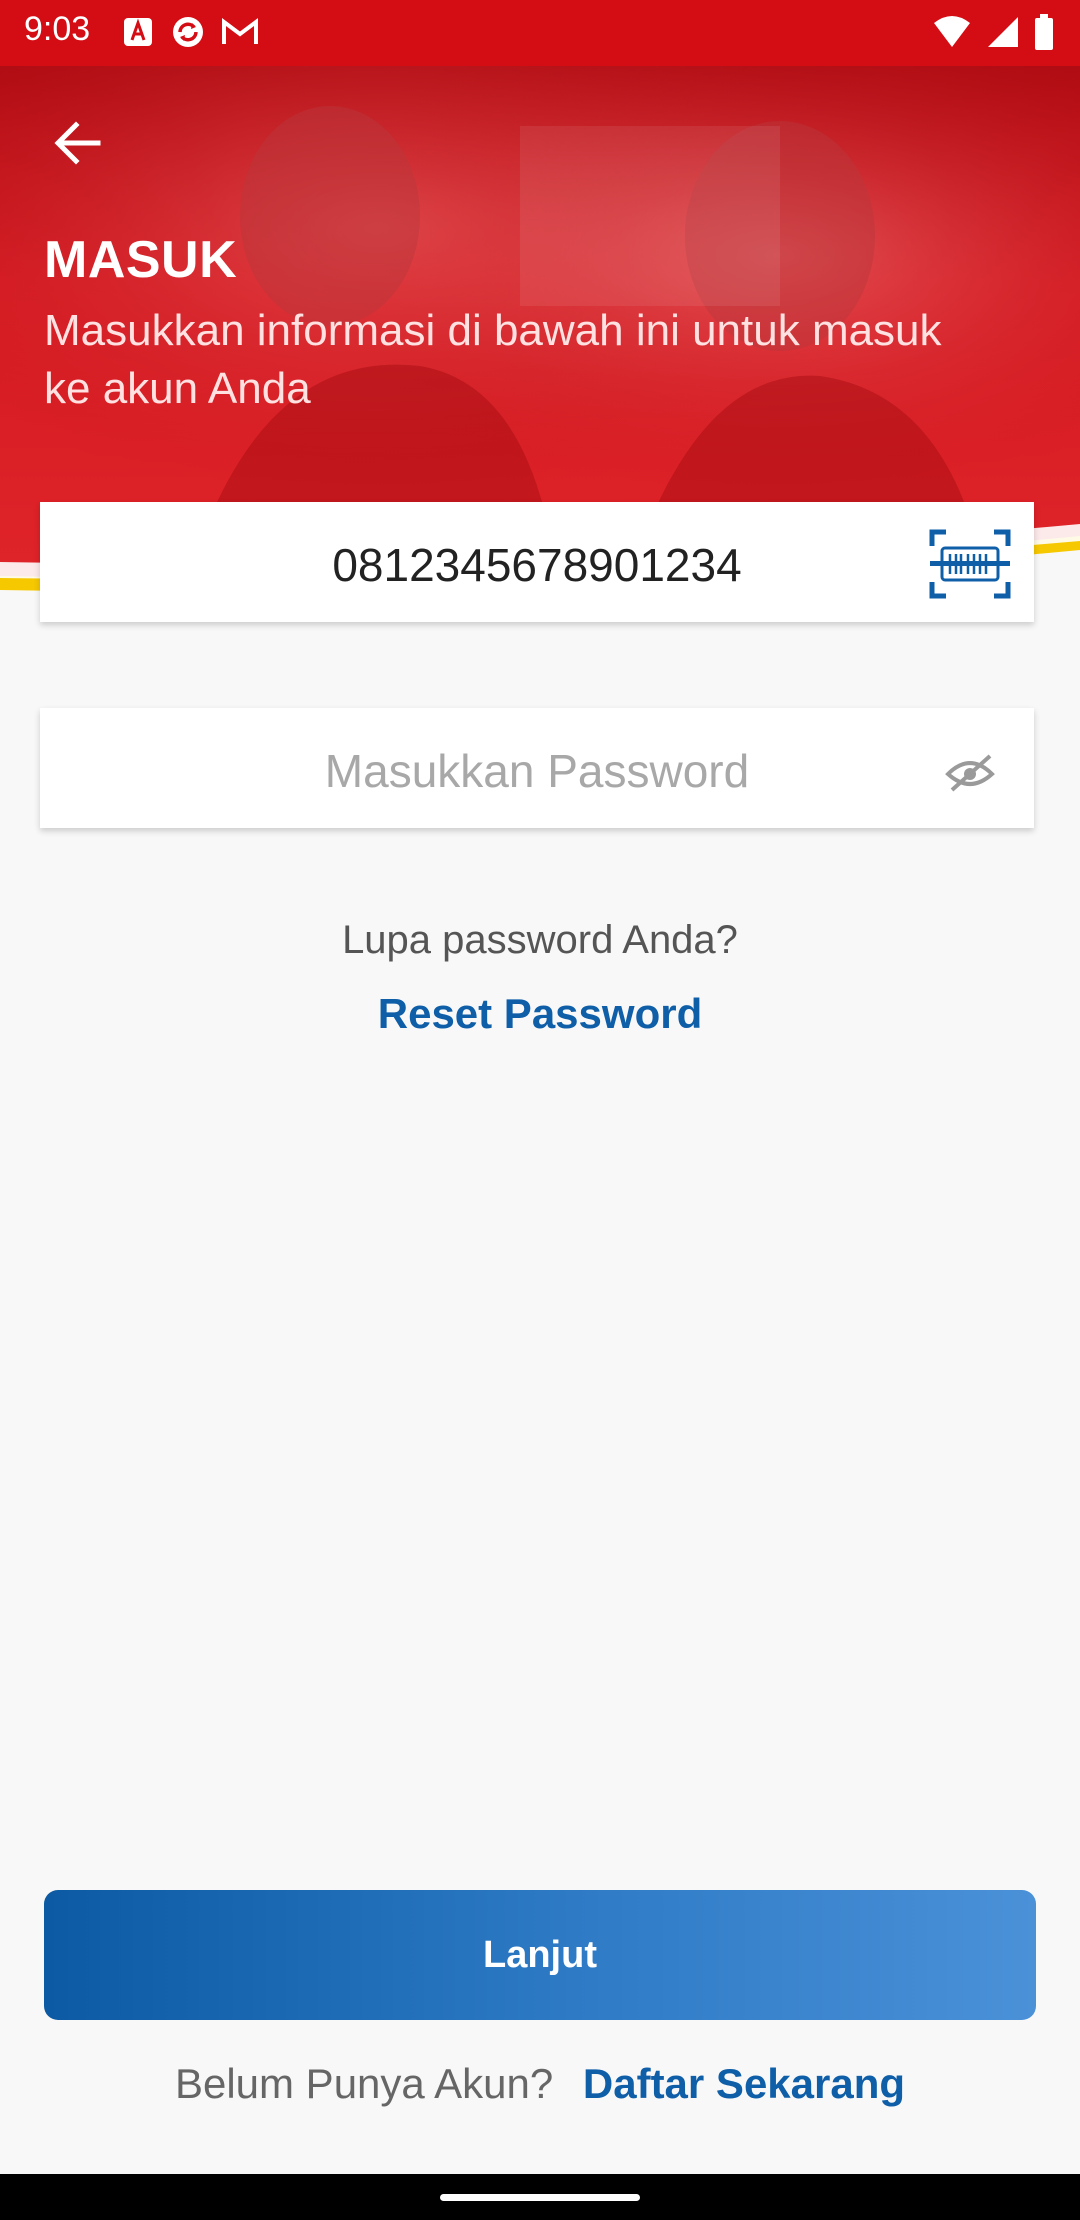  I want to click on reset-password-link: Reset Password, so click(540, 1014).